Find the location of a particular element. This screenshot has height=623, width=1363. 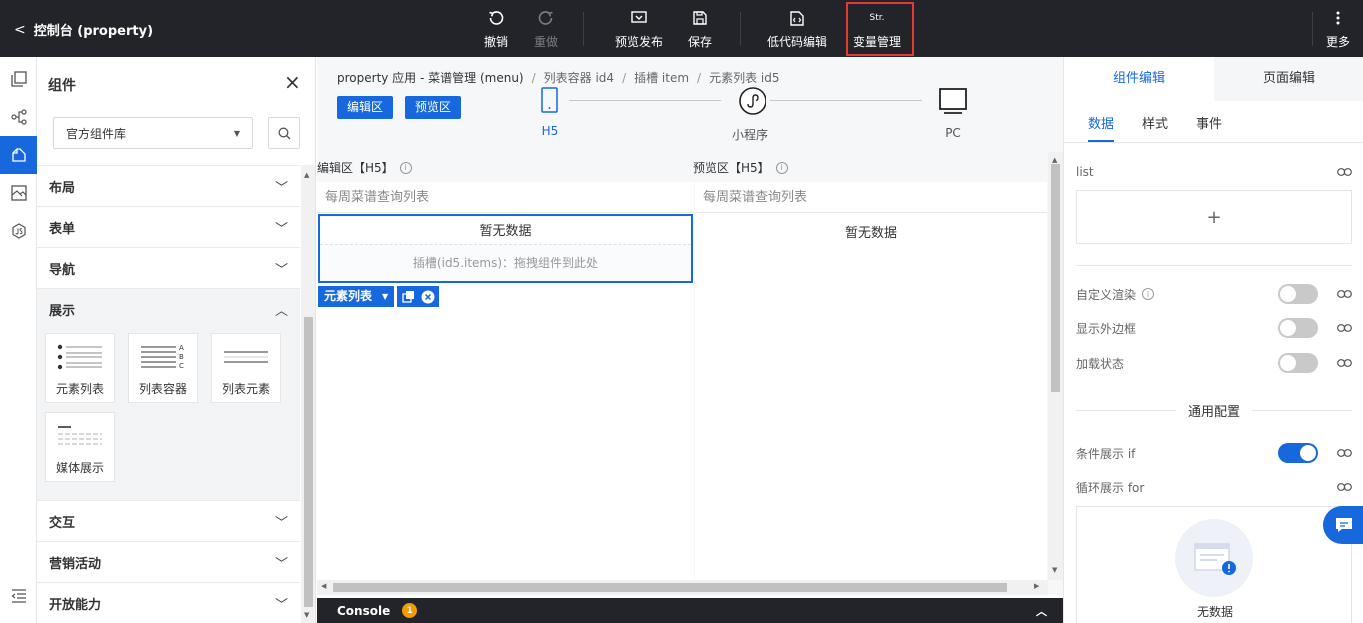

preview-pane-title: 预览区【H5】 is located at coordinates (731, 168).